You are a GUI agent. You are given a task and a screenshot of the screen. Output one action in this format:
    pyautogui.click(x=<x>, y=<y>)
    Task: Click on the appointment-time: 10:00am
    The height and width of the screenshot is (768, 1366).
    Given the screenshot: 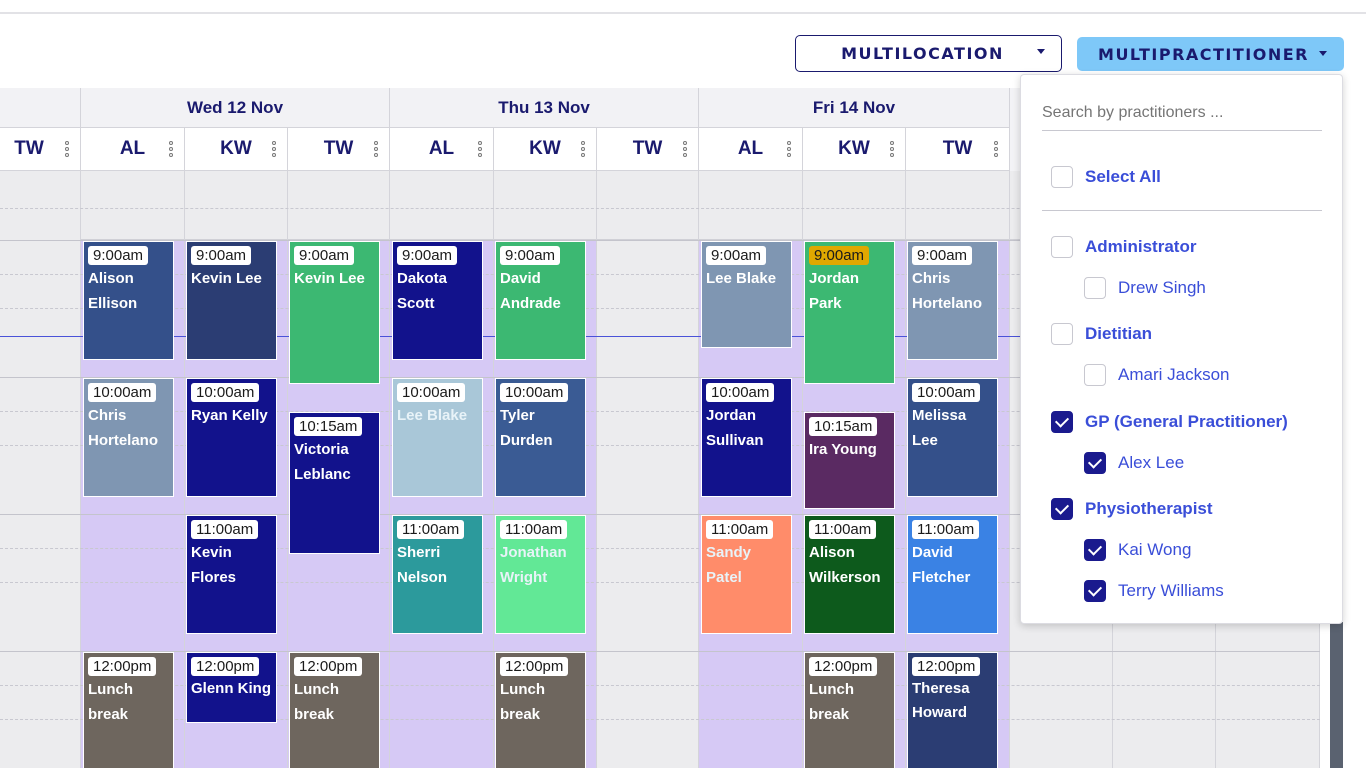 What is the action you would take?
    pyautogui.click(x=534, y=392)
    